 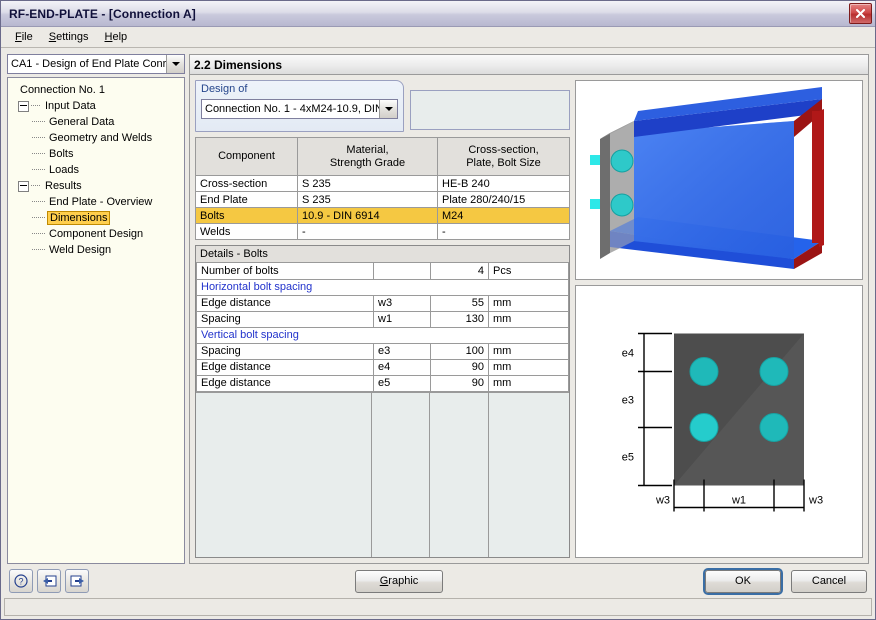 What do you see at coordinates (97, 122) in the screenshot?
I see `tree-item-general-data: General Data` at bounding box center [97, 122].